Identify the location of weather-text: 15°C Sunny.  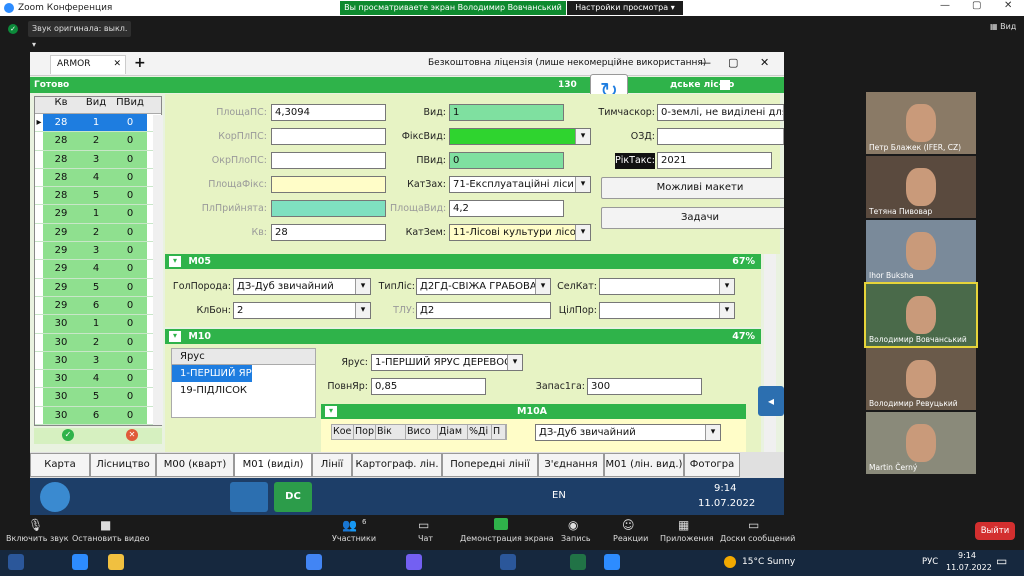
(768, 562).